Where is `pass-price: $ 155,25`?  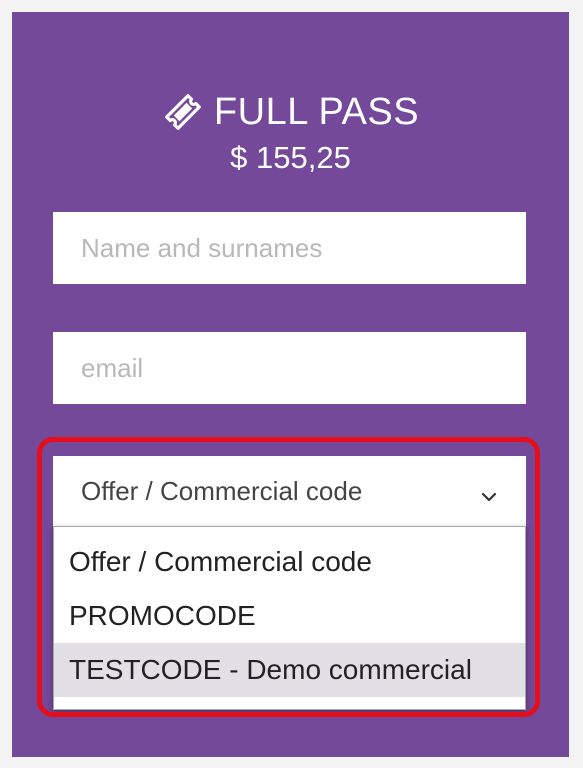
pass-price: $ 155,25 is located at coordinates (290, 157).